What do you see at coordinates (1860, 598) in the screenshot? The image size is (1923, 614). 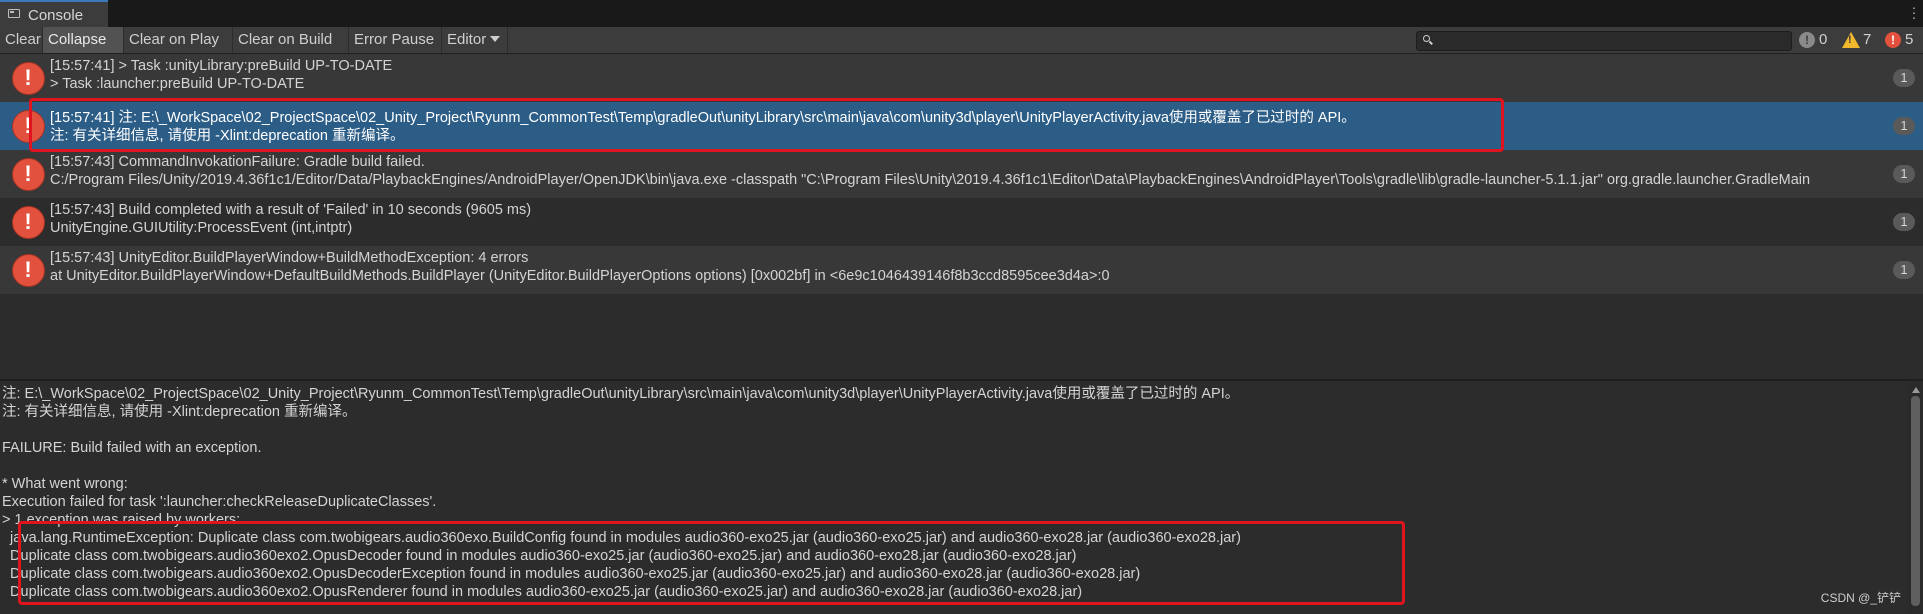 I see `watermark: CSDN @_铲铲` at bounding box center [1860, 598].